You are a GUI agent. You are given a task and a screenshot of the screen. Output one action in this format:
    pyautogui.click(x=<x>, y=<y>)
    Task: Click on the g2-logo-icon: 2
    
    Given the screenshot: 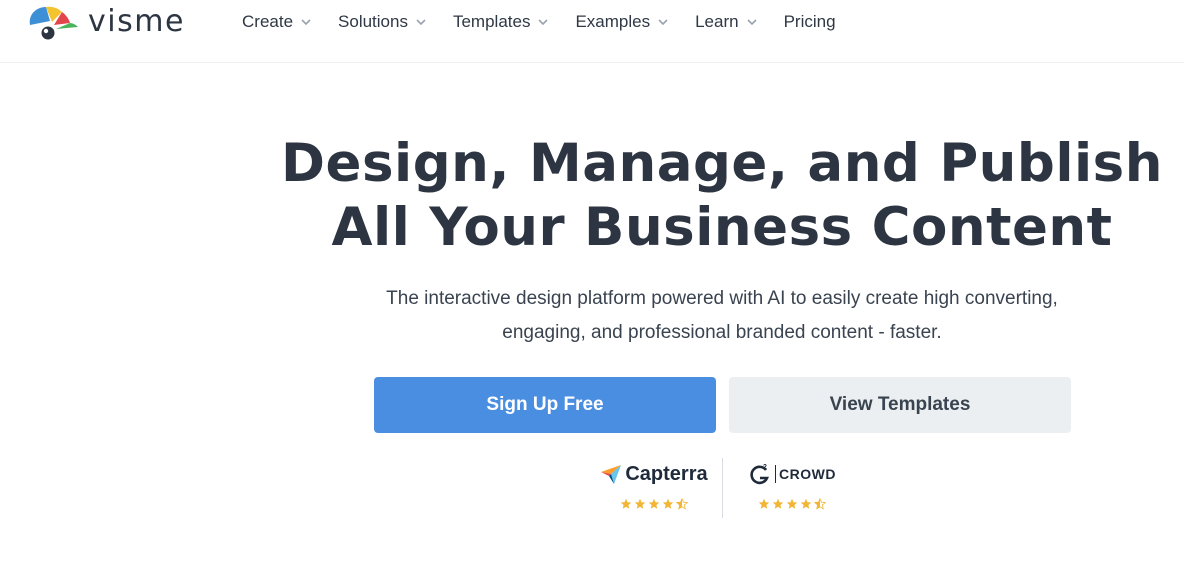 What is the action you would take?
    pyautogui.click(x=760, y=474)
    